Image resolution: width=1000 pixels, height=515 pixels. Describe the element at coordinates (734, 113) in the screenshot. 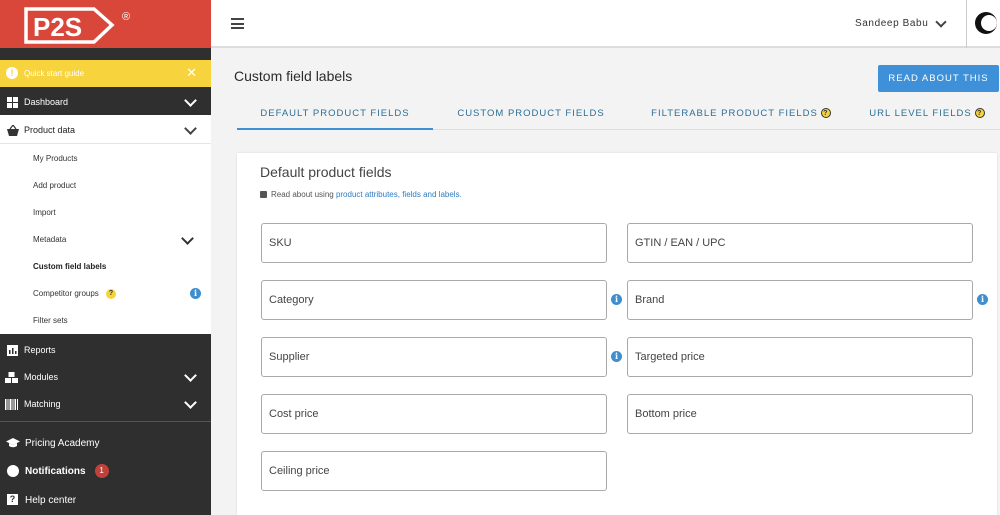

I see `tab-label: FILTERABLE PRODUCT FIELDS` at that location.